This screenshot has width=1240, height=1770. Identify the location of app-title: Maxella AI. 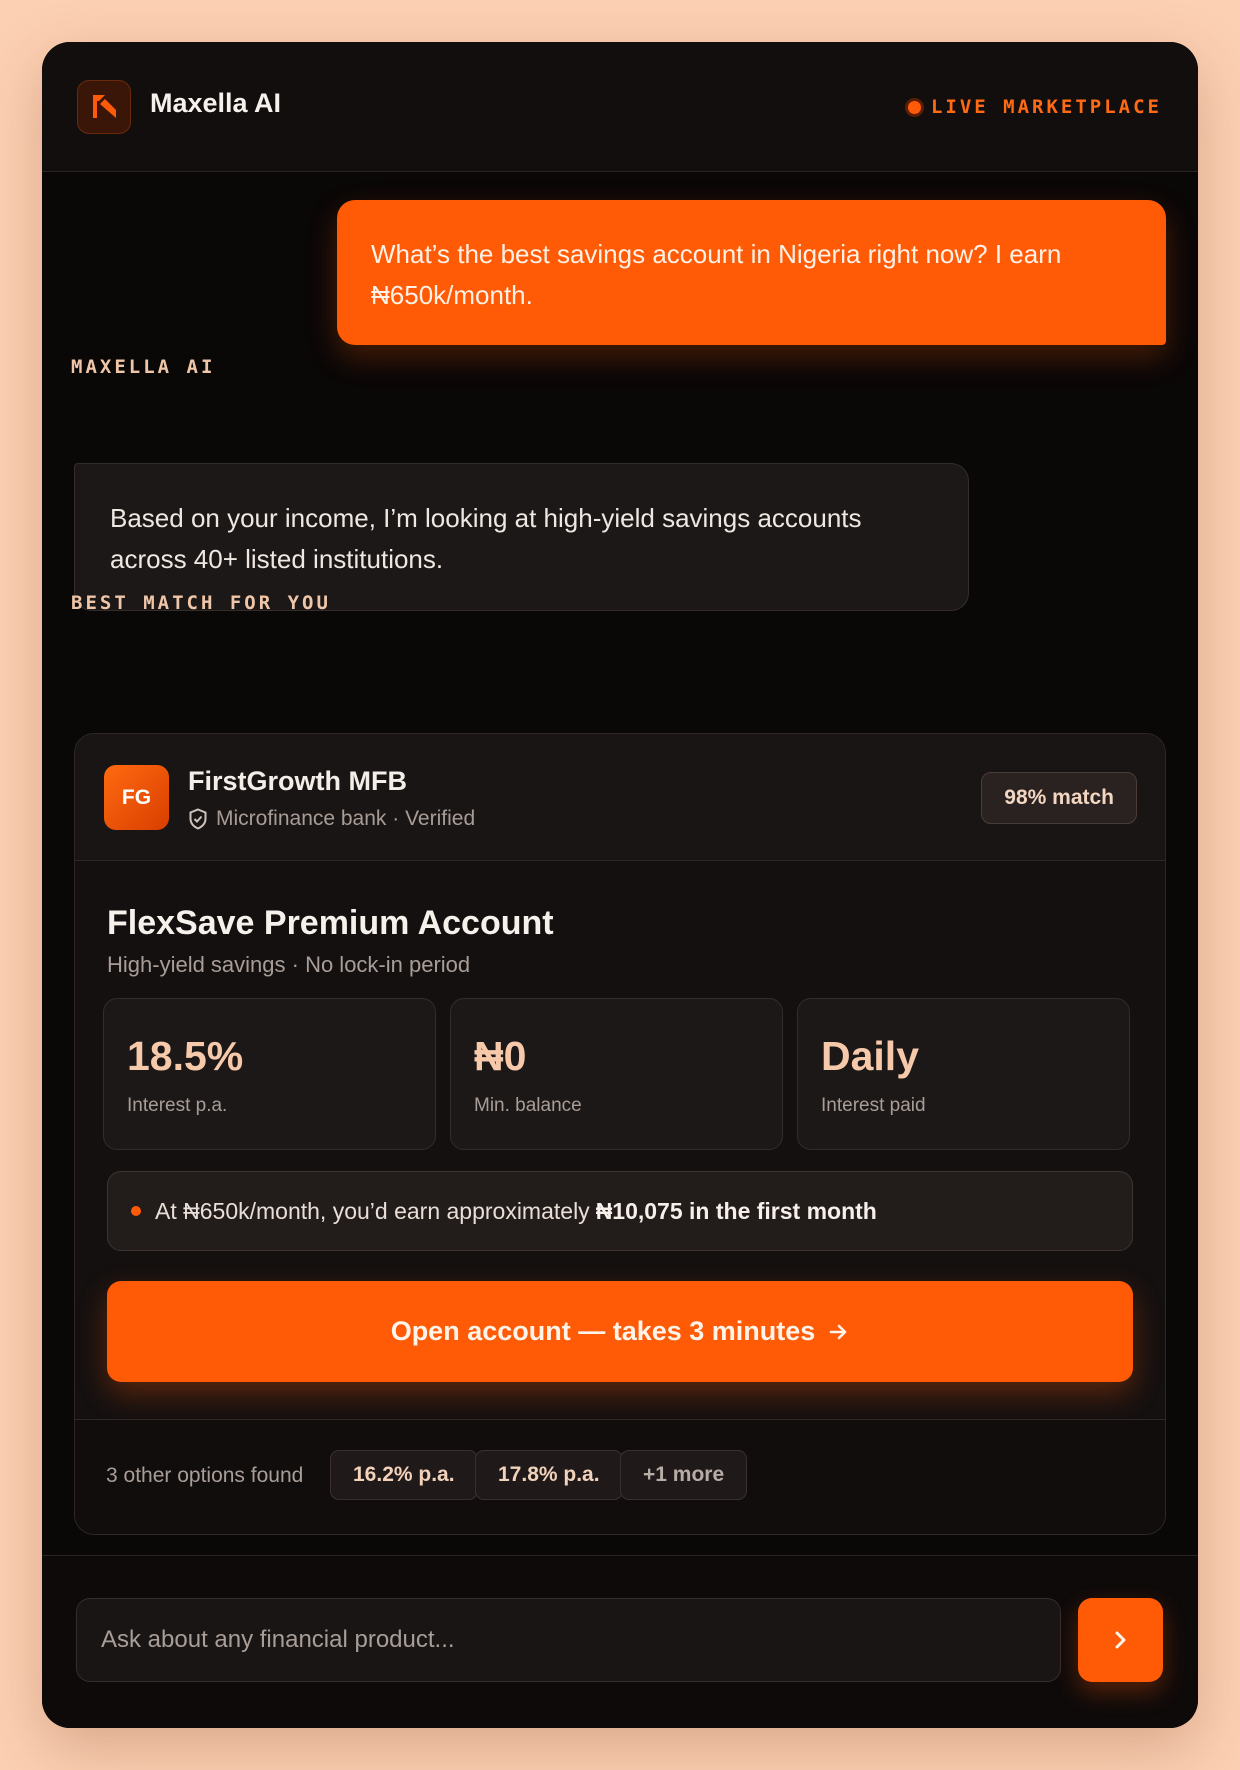
(216, 103).